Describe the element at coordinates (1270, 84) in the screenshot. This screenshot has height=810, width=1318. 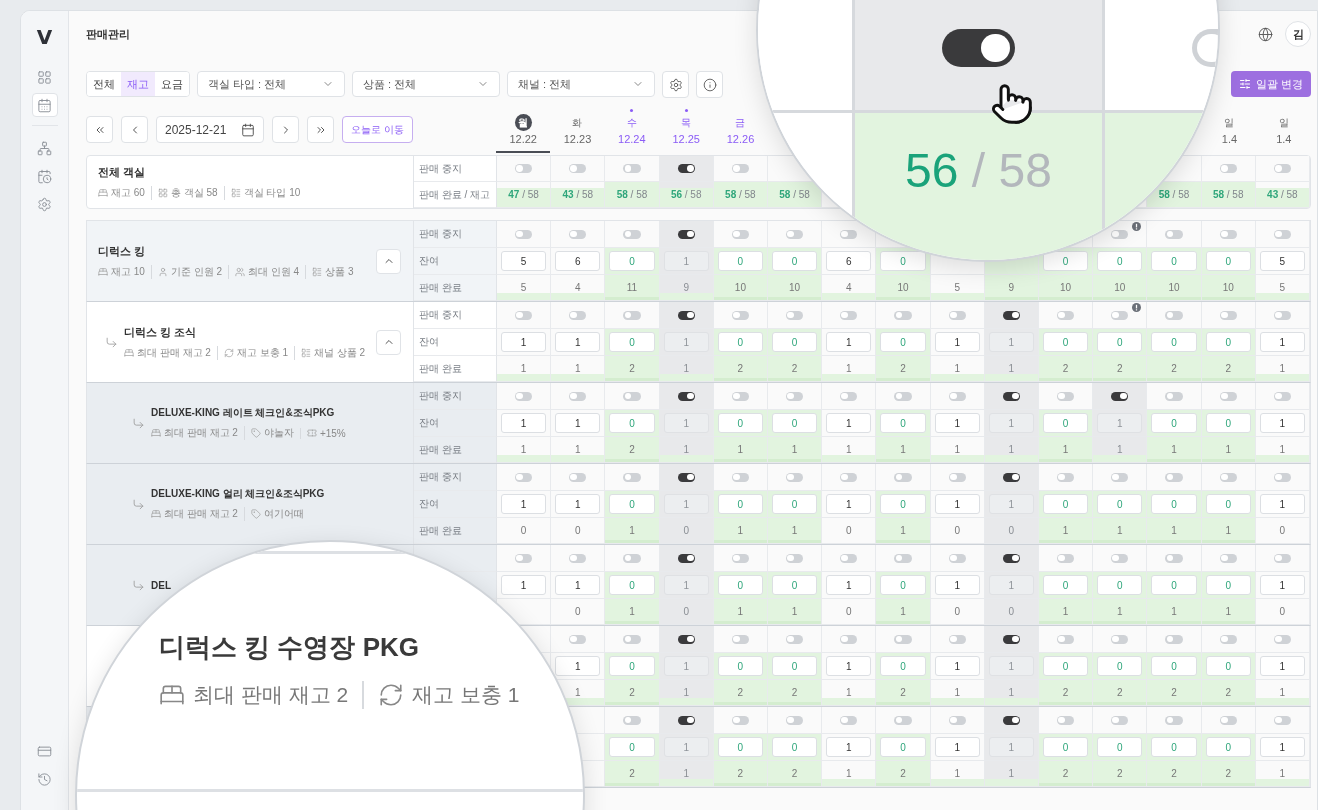
I see `bulk-edit-button: 일괄 변경` at that location.